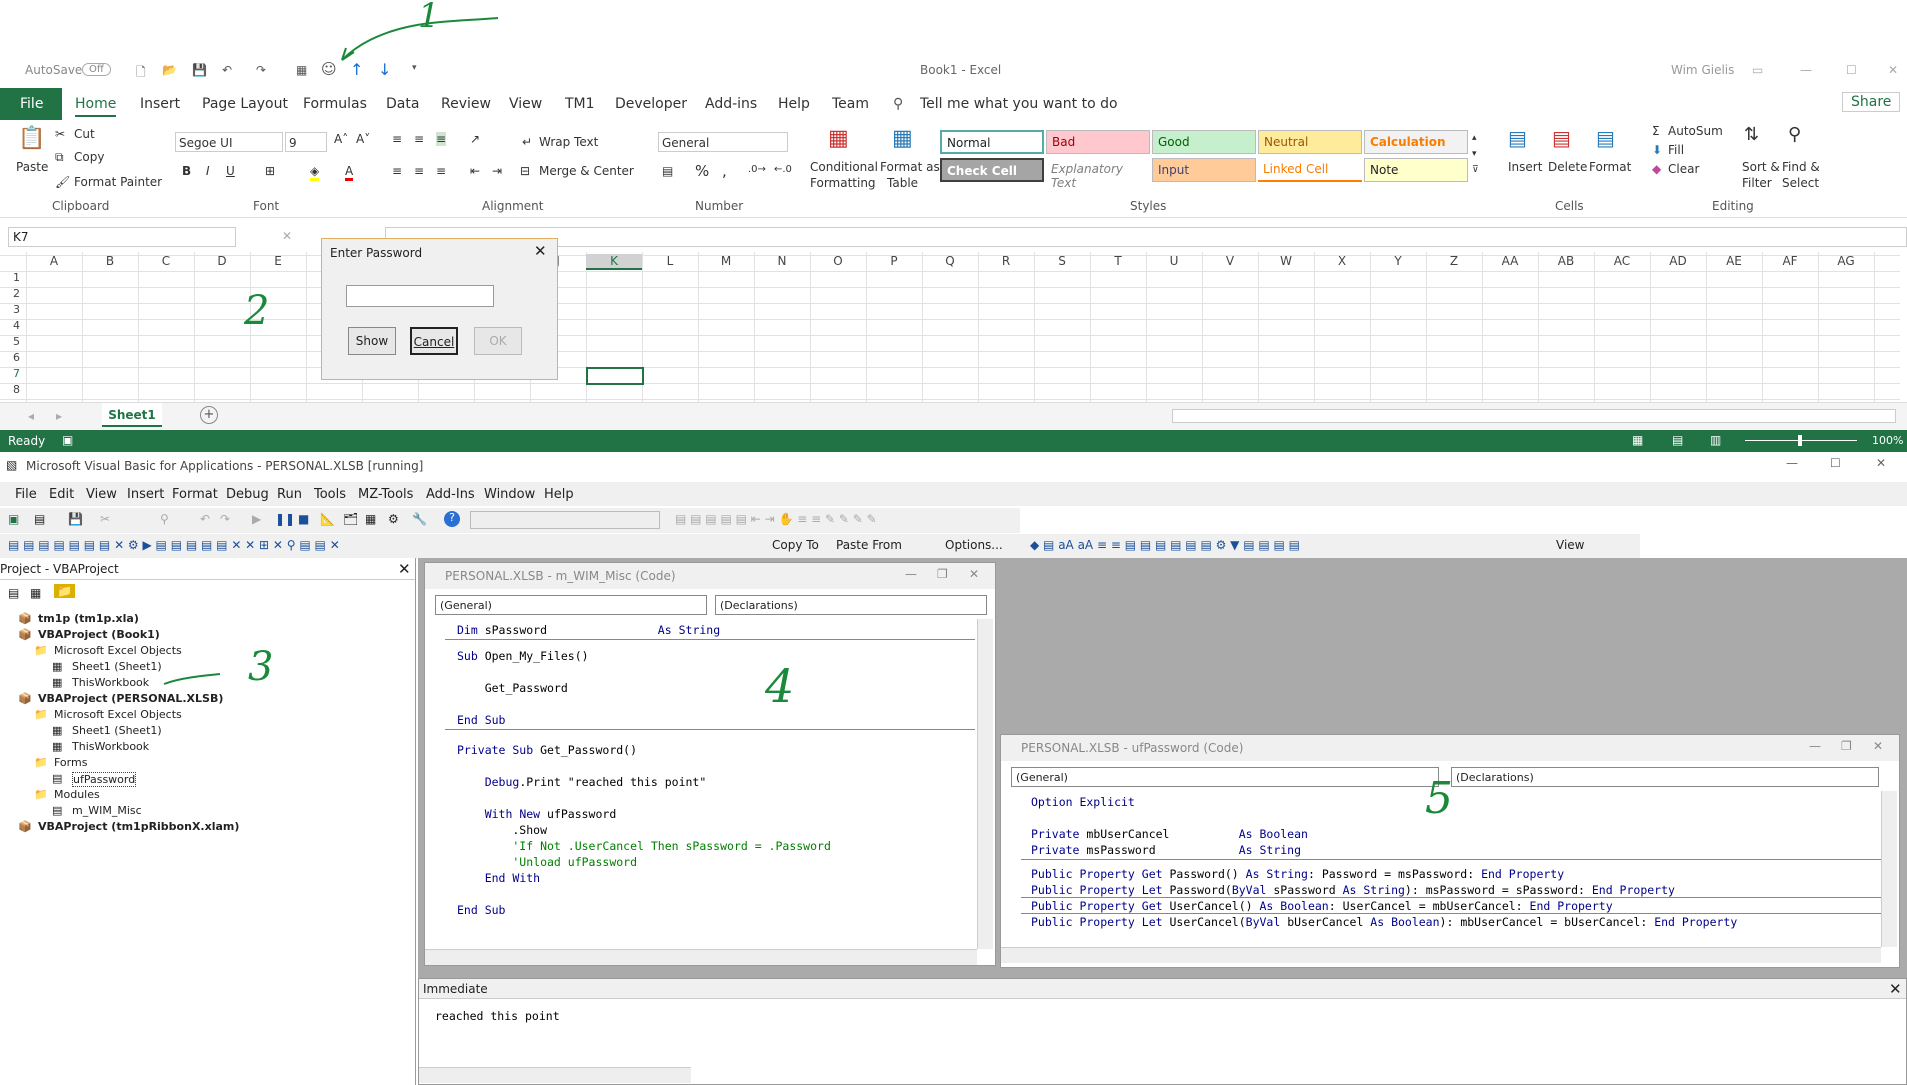 The width and height of the screenshot is (1907, 1085). I want to click on tree-node: ThisWorkbook, so click(110, 746).